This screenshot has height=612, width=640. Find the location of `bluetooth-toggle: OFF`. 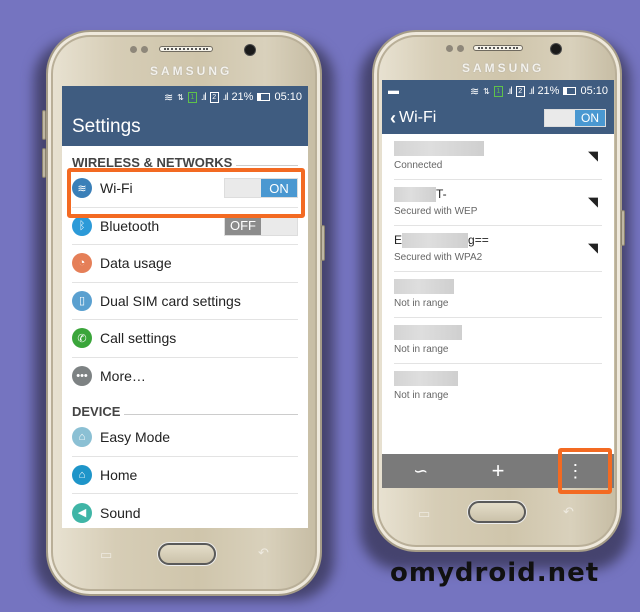

bluetooth-toggle: OFF is located at coordinates (261, 225).